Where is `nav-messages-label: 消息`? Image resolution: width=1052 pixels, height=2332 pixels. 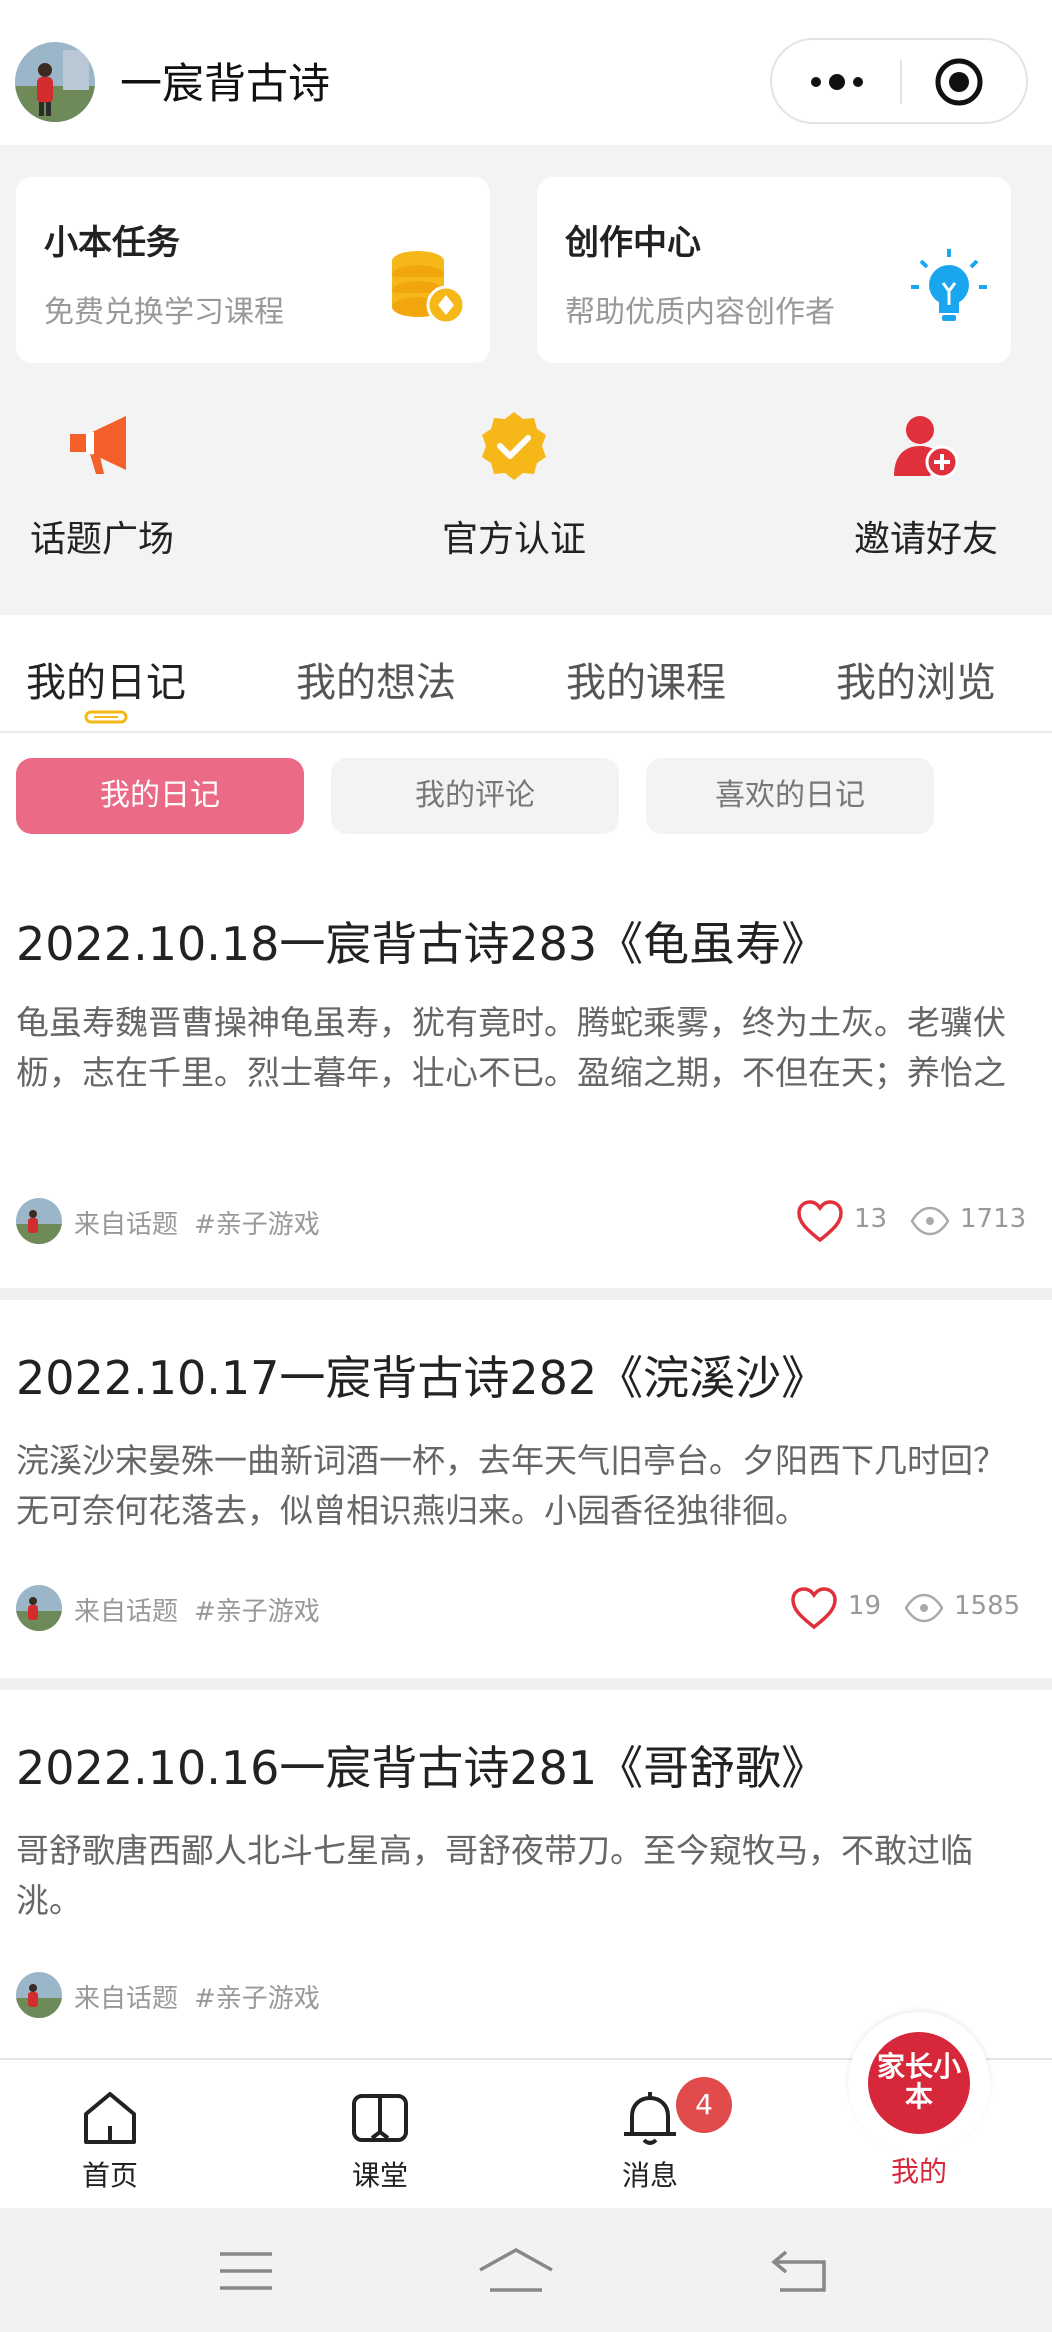 nav-messages-label: 消息 is located at coordinates (649, 2175).